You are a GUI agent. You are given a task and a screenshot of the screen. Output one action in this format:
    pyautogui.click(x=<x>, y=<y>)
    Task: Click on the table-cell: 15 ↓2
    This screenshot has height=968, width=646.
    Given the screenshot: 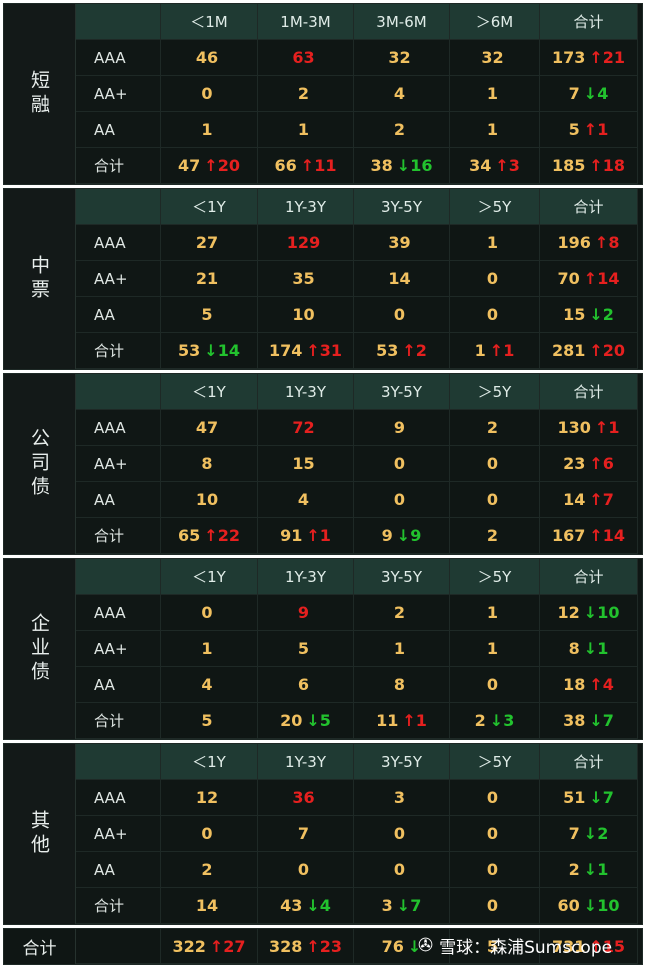 What is the action you would take?
    pyautogui.click(x=589, y=315)
    